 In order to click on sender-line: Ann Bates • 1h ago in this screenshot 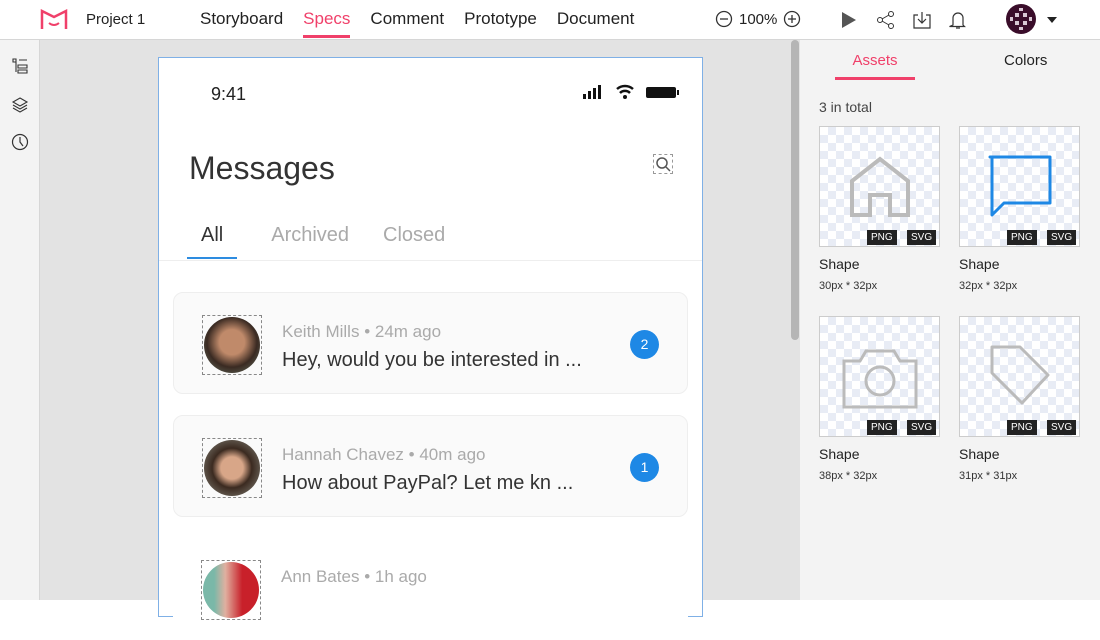, I will do `click(354, 577)`.